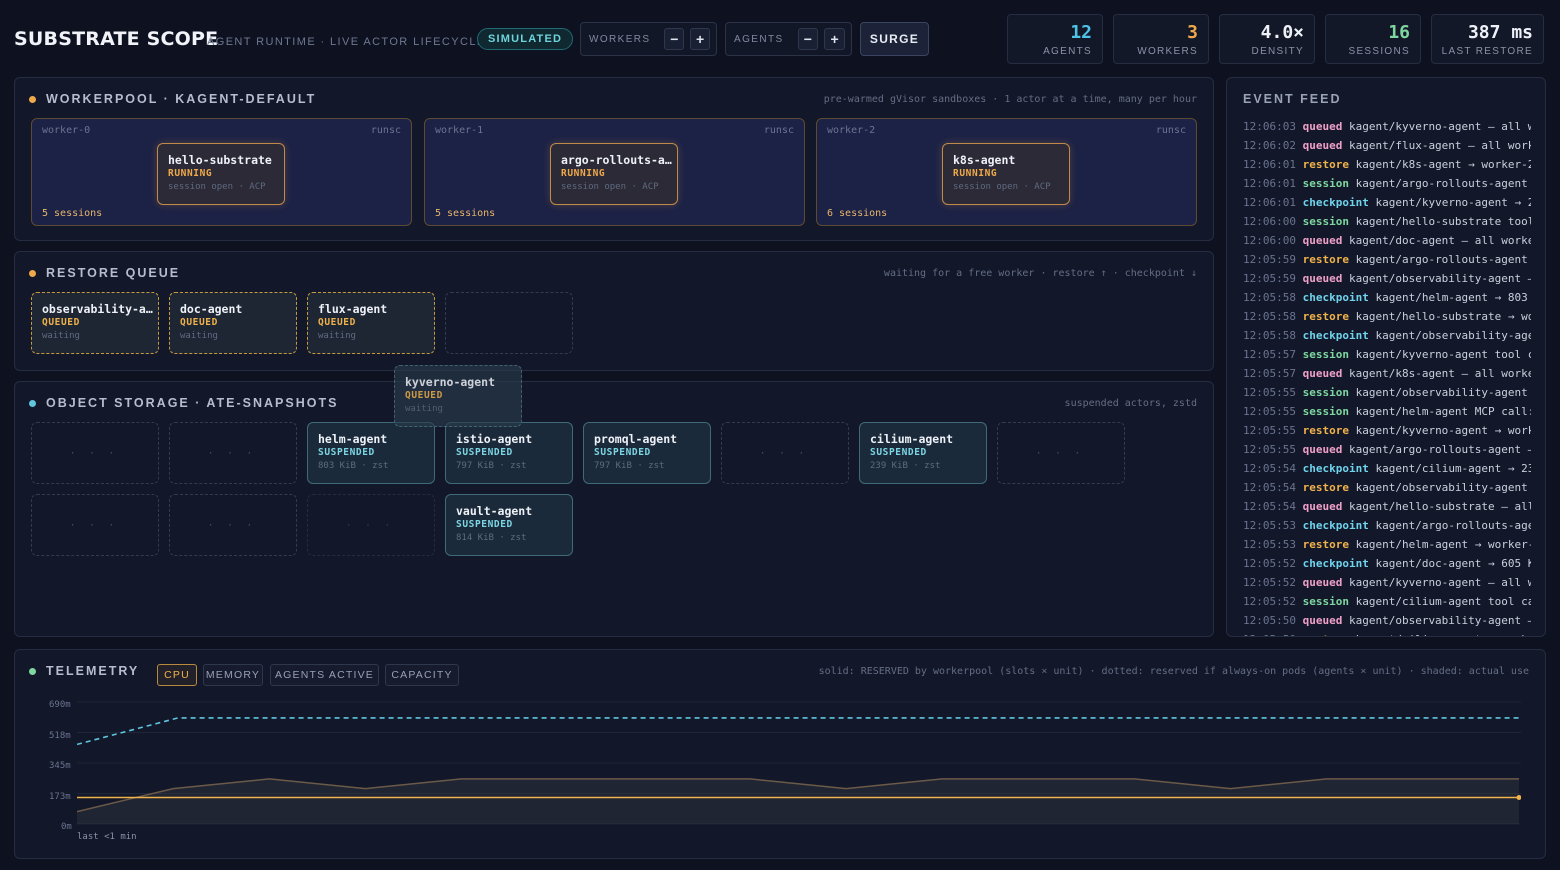  Describe the element at coordinates (220, 160) in the screenshot. I see `agent-name: hello-substrate` at that location.